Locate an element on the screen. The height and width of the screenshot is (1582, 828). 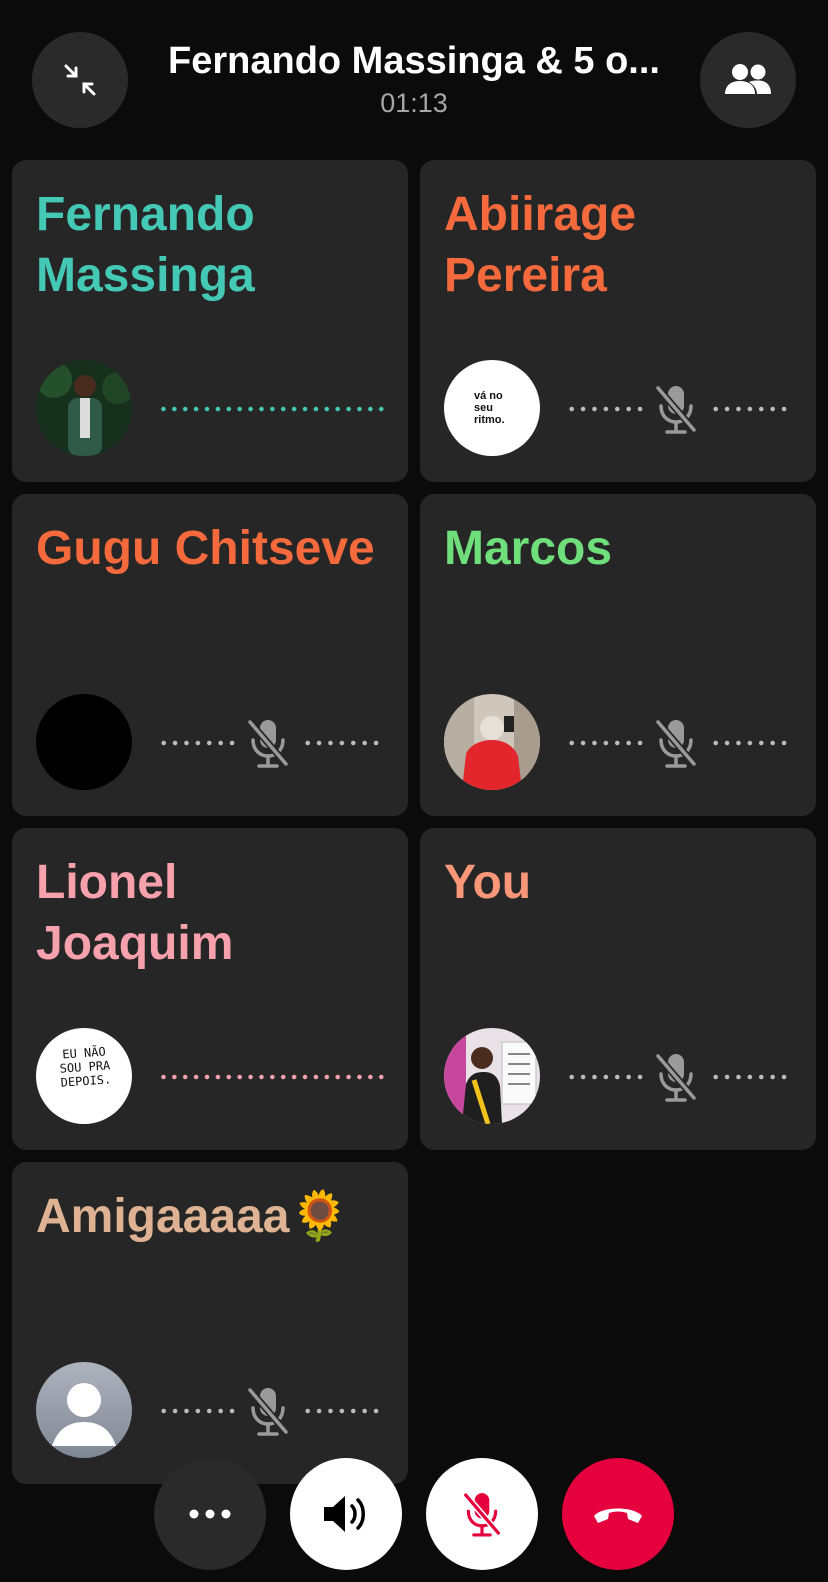
participant-tile: Amigaaaaa🌻 is located at coordinates (210, 1323).